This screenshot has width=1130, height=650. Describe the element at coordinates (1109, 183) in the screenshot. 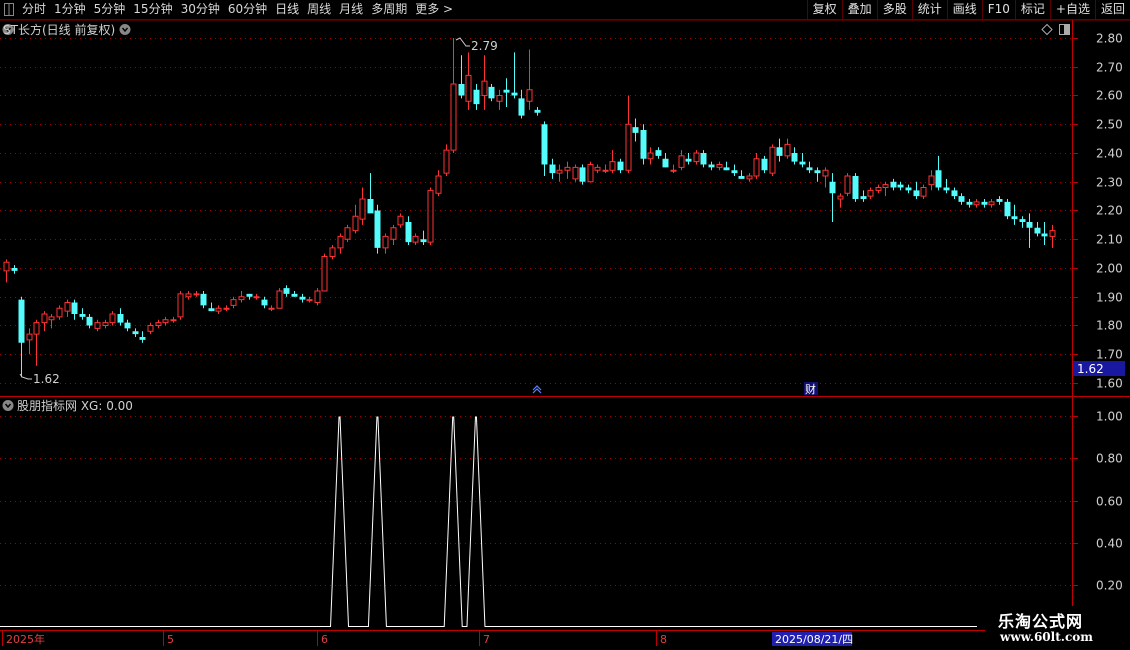

I see `price-tick-label: 2.30` at that location.